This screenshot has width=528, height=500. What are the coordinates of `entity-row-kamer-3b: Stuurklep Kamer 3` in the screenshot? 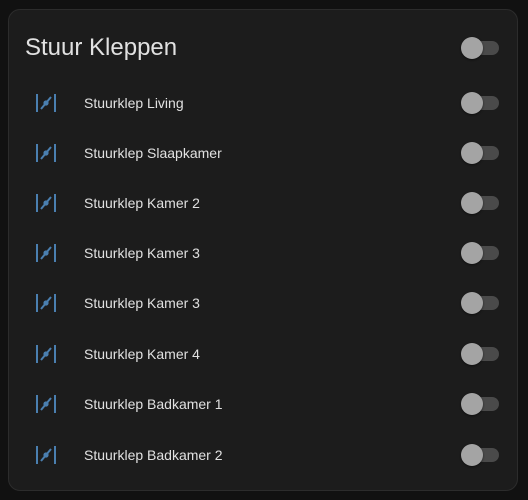 It's located at (263, 303).